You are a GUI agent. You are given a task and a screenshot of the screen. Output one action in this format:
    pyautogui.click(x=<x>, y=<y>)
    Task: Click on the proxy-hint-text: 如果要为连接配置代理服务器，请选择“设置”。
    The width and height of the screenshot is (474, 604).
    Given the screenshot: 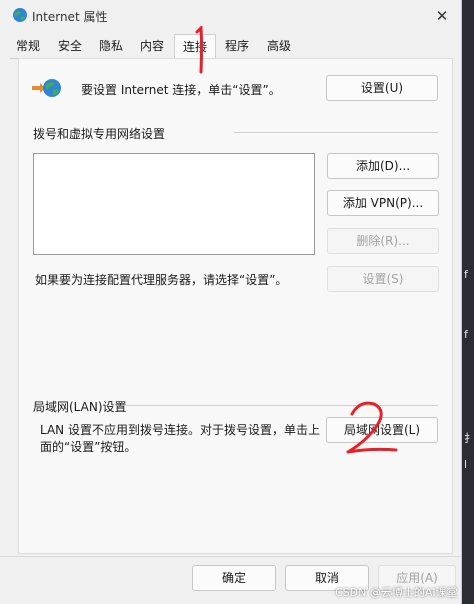 What is the action you would take?
    pyautogui.click(x=161, y=280)
    